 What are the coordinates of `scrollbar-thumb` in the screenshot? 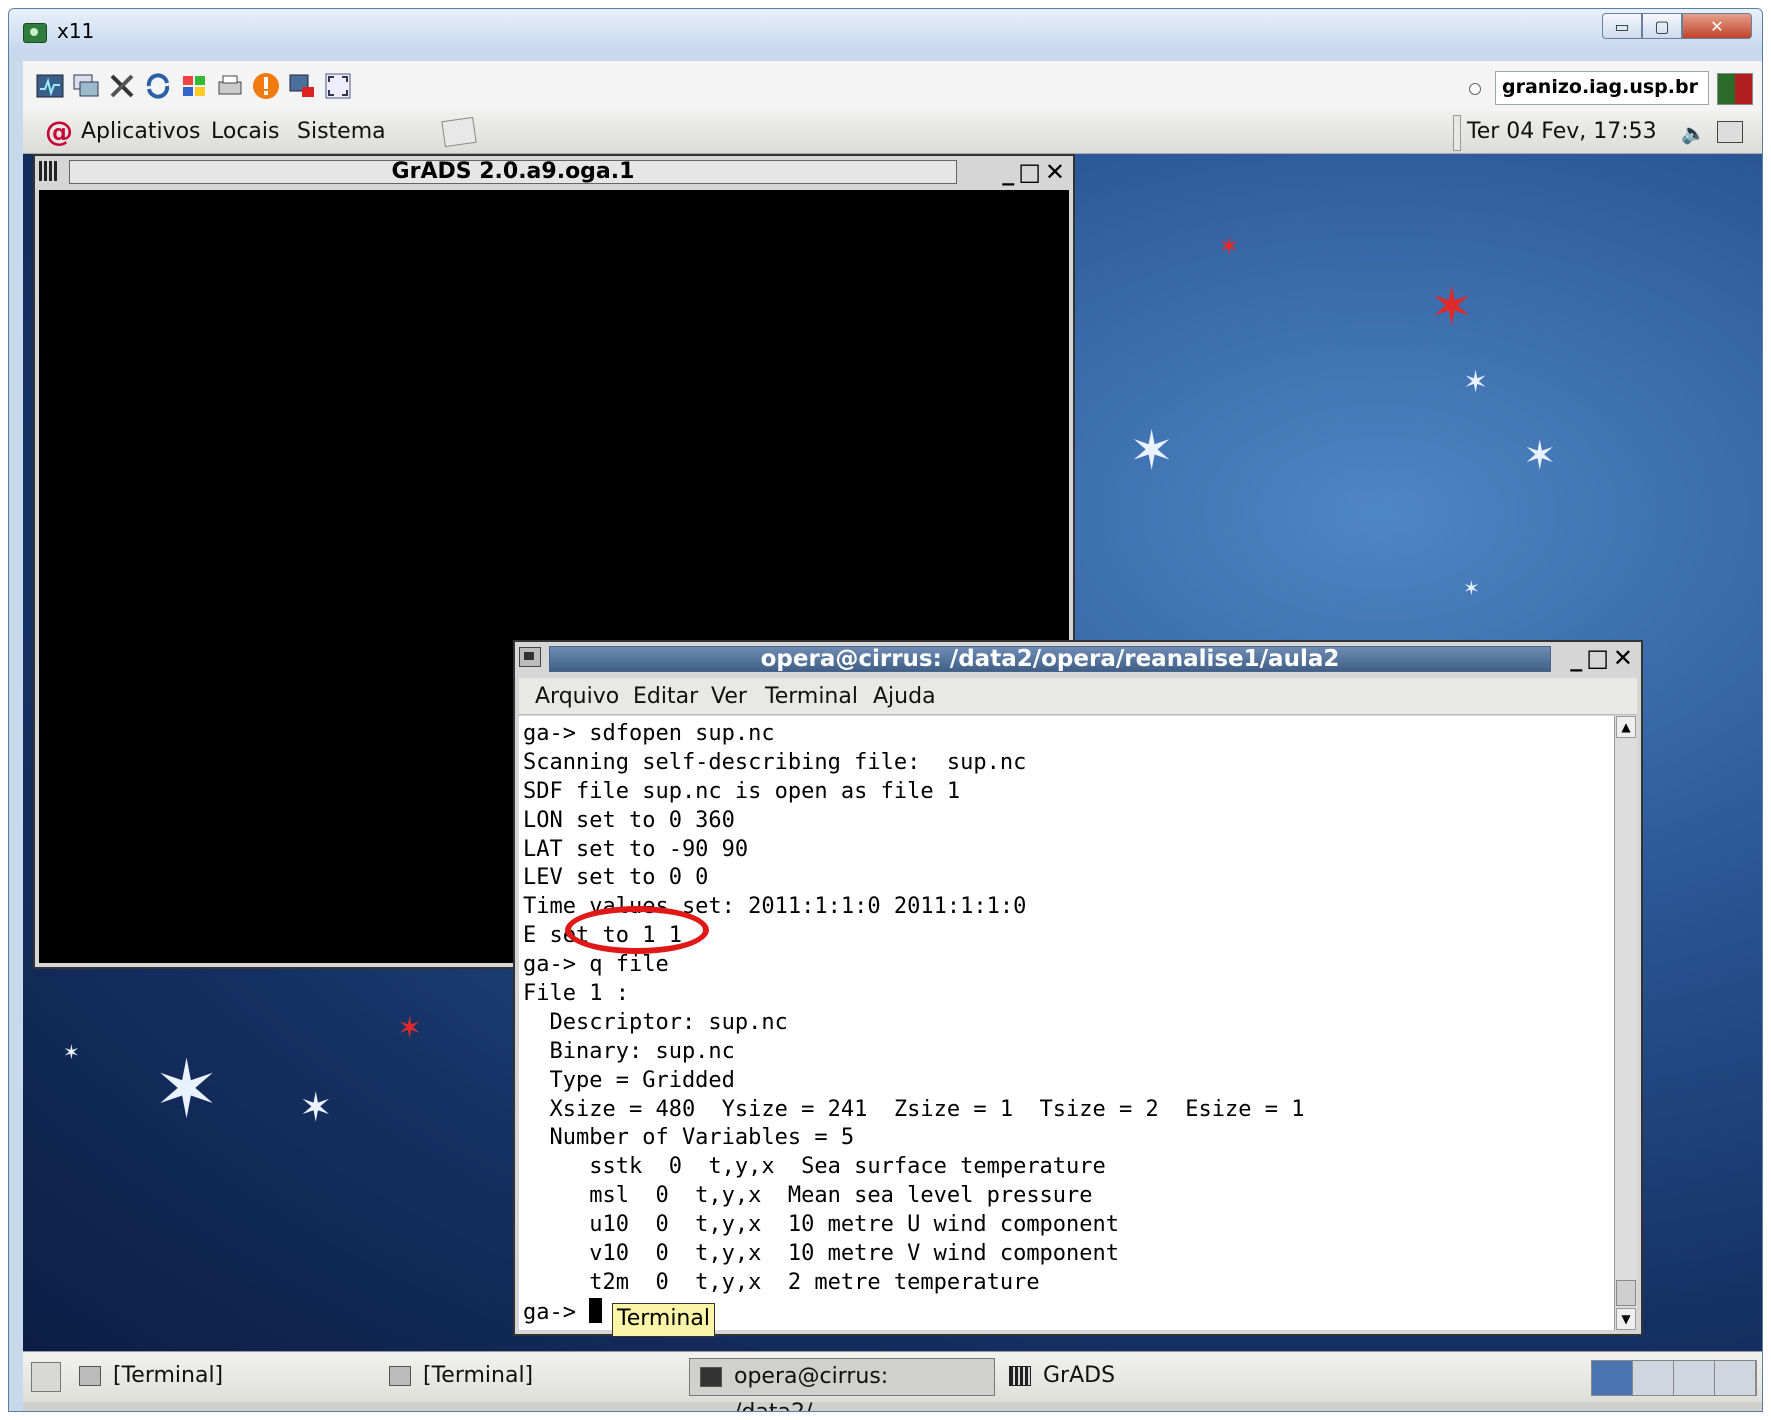 It's located at (1626, 1293).